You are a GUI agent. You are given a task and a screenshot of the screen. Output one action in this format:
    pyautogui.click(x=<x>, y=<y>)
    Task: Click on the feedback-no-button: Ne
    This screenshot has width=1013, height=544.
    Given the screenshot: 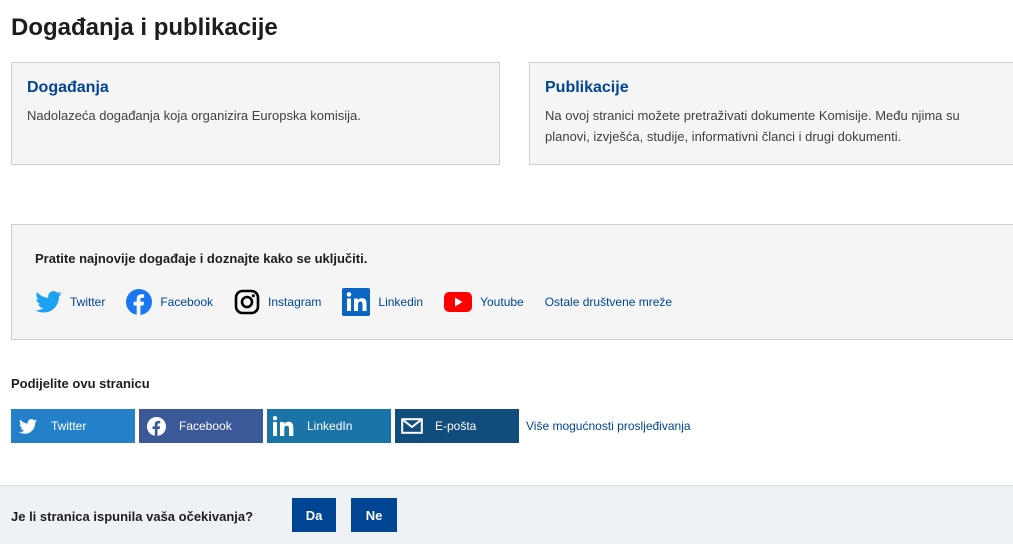 What is the action you would take?
    pyautogui.click(x=374, y=515)
    